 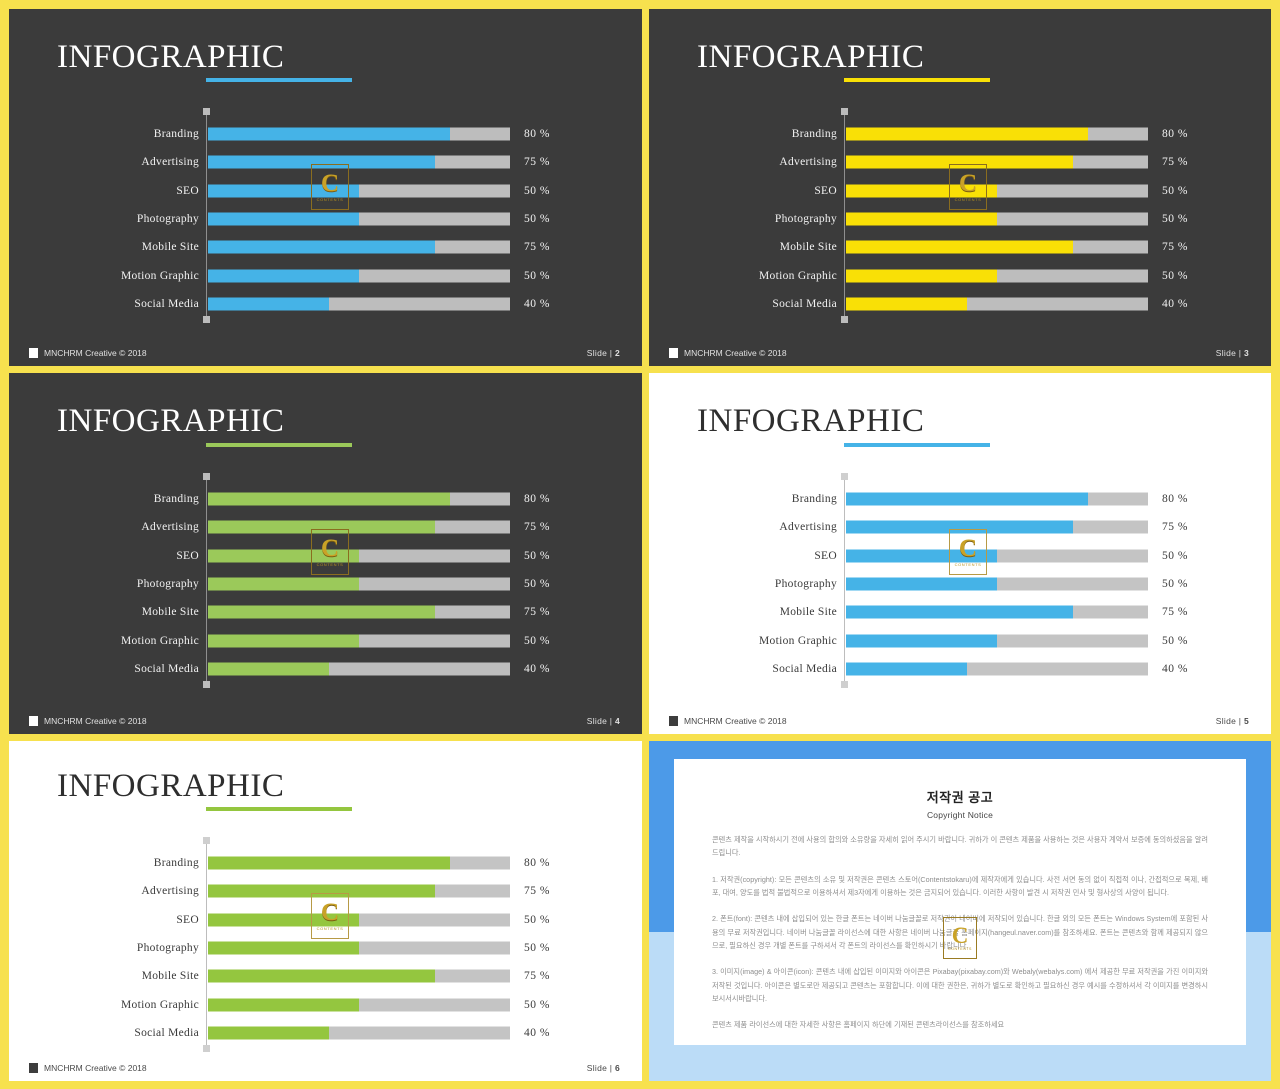 I want to click on bar-category-label: Motion Graphic, so click(x=160, y=275).